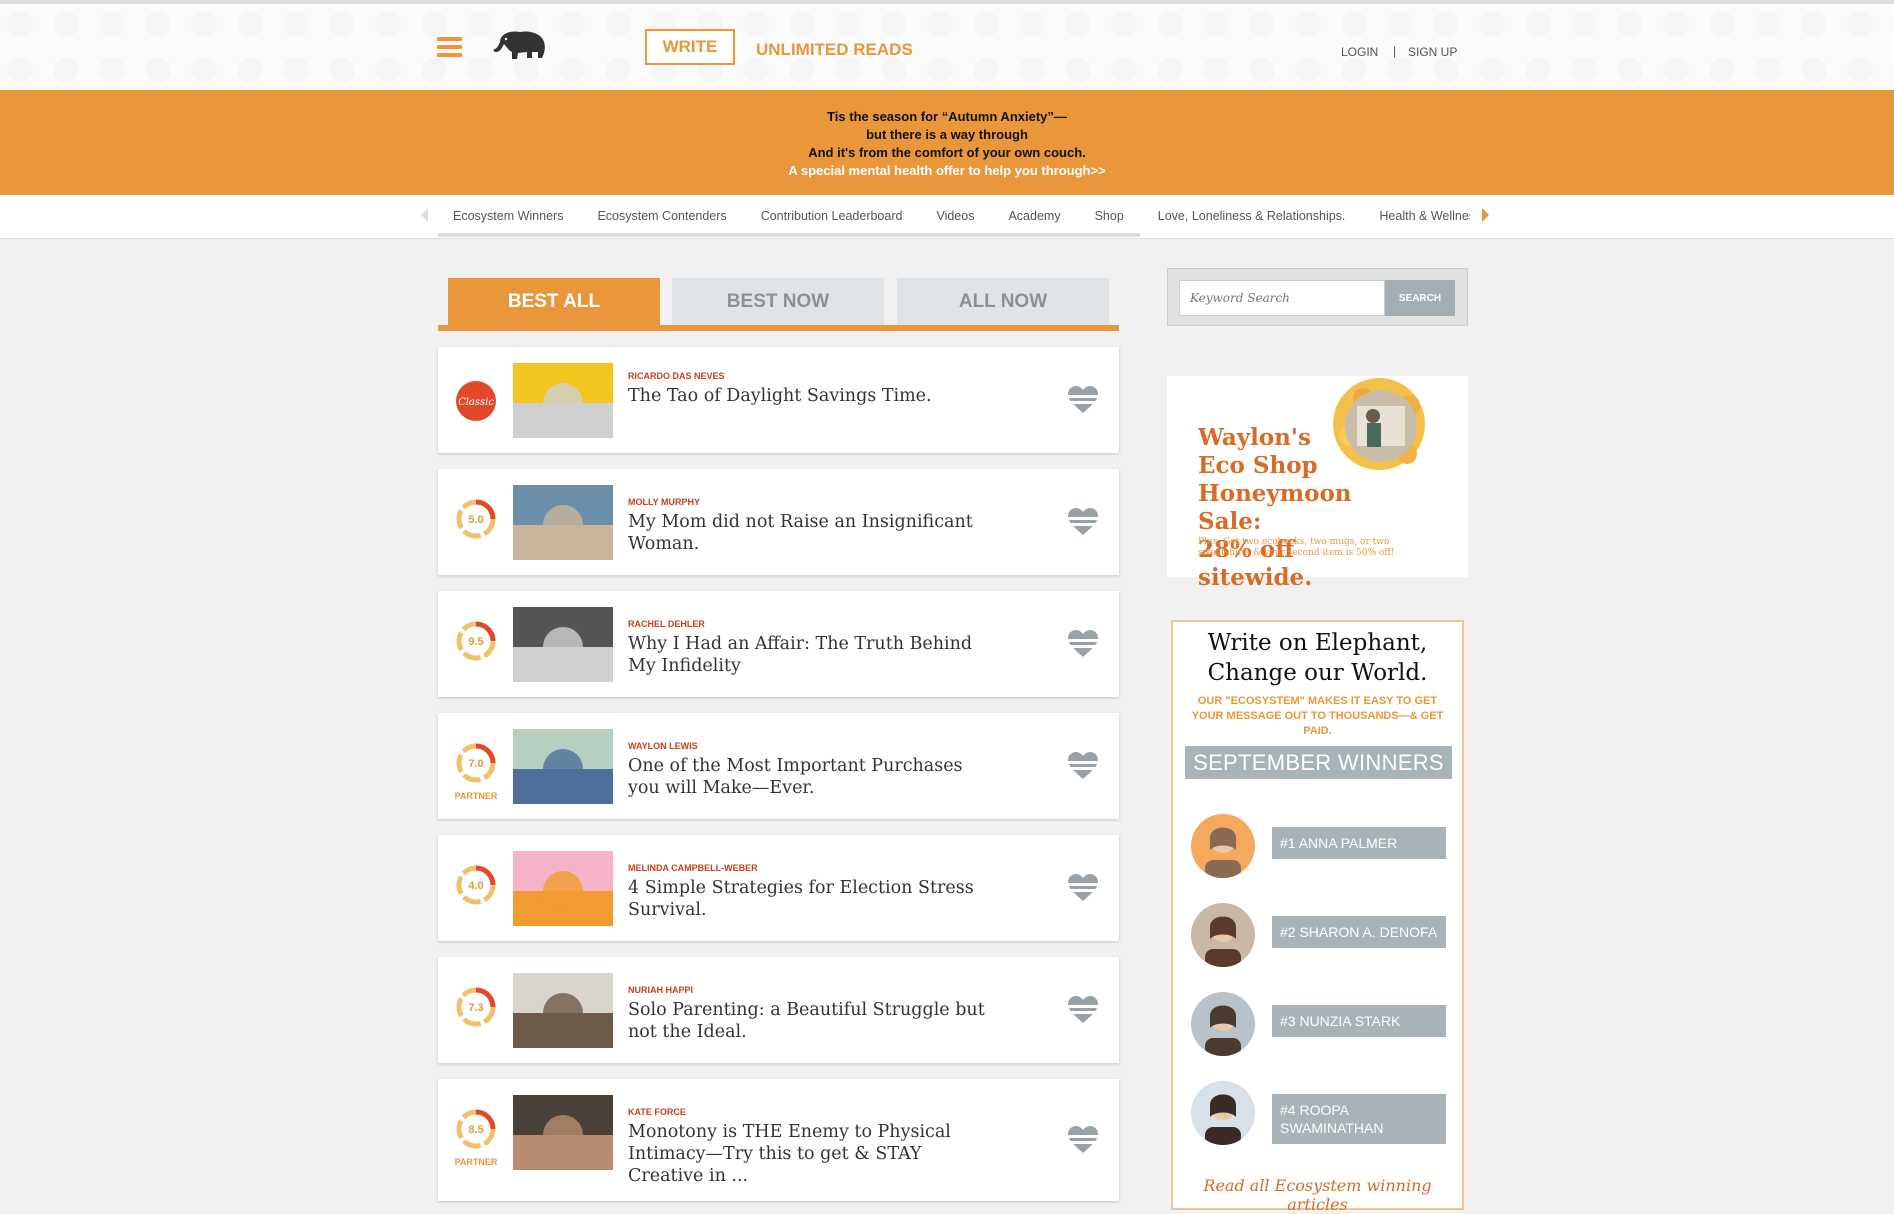  What do you see at coordinates (660, 990) in the screenshot?
I see `article-author: NURIAH HAPPI` at bounding box center [660, 990].